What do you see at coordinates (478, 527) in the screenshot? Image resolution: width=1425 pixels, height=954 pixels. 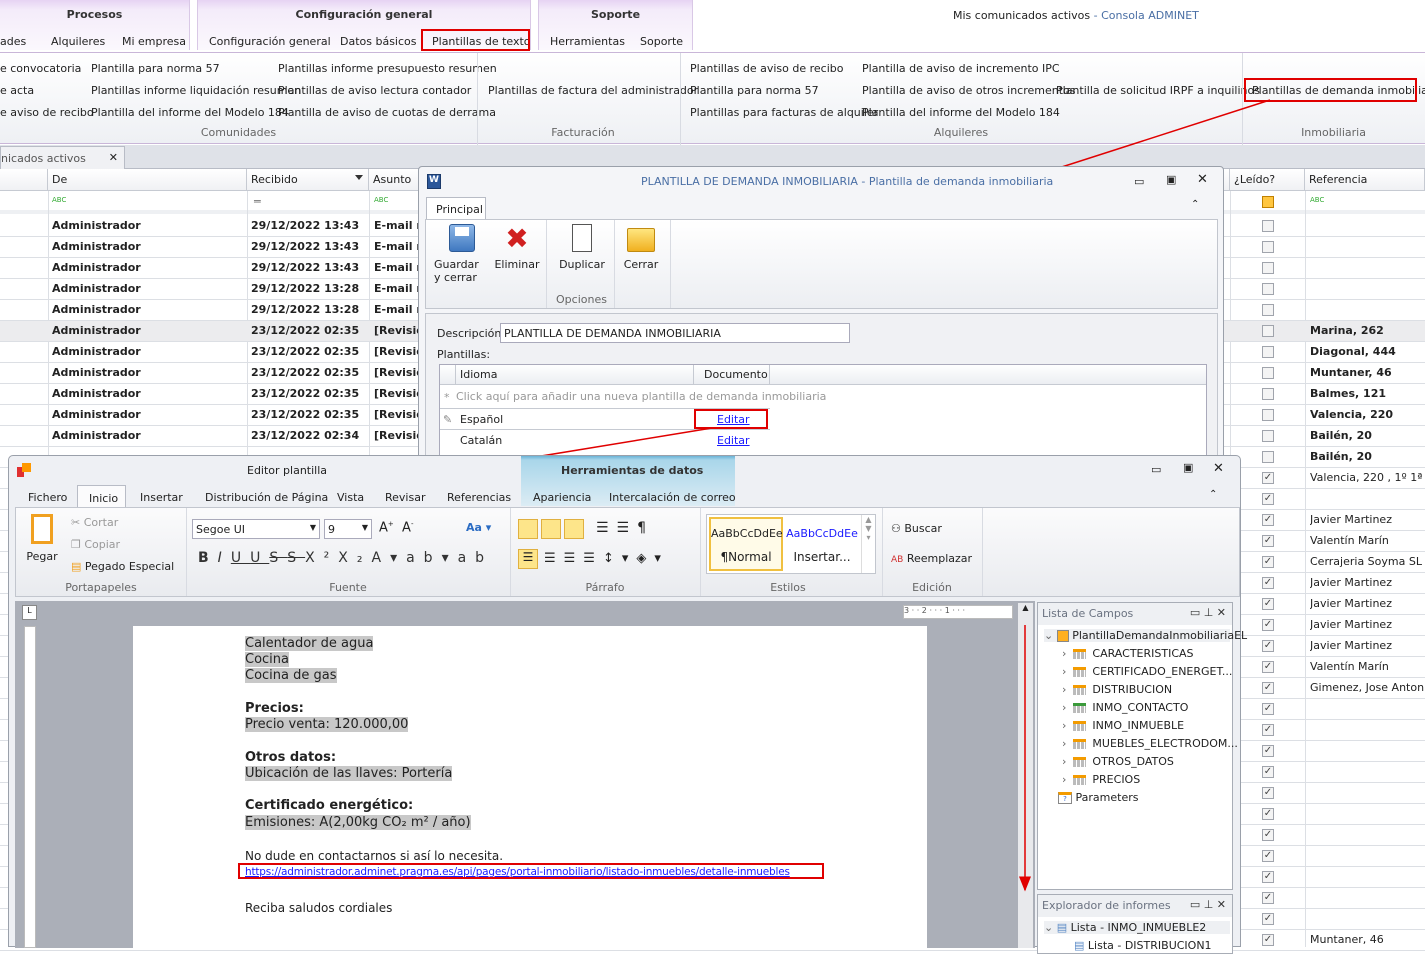 I see `change-case-icon: Aa ▾` at bounding box center [478, 527].